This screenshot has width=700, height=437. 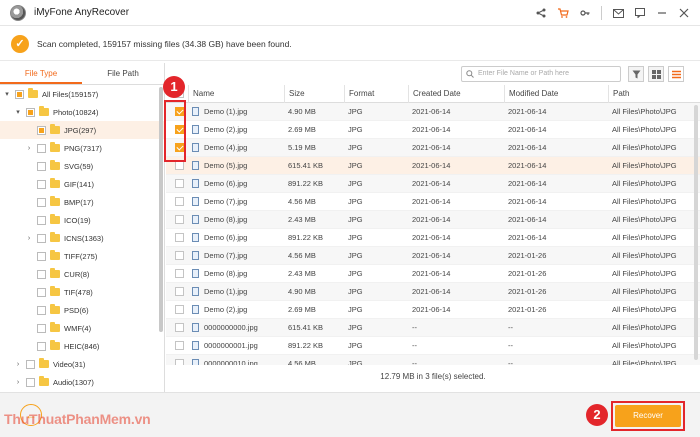 I want to click on tree-item: WMF(4), so click(x=82, y=328).